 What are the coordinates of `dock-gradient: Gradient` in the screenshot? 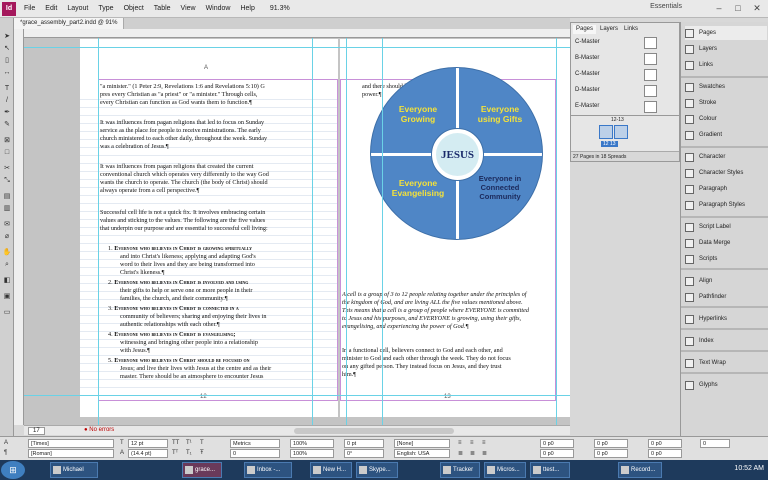 It's located at (726, 135).